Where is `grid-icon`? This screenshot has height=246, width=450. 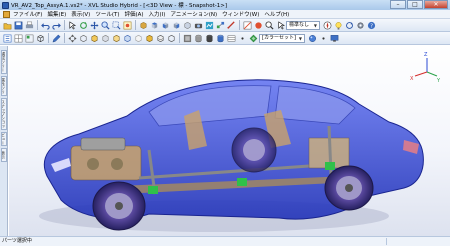
grid-icon is located at coordinates (18, 38).